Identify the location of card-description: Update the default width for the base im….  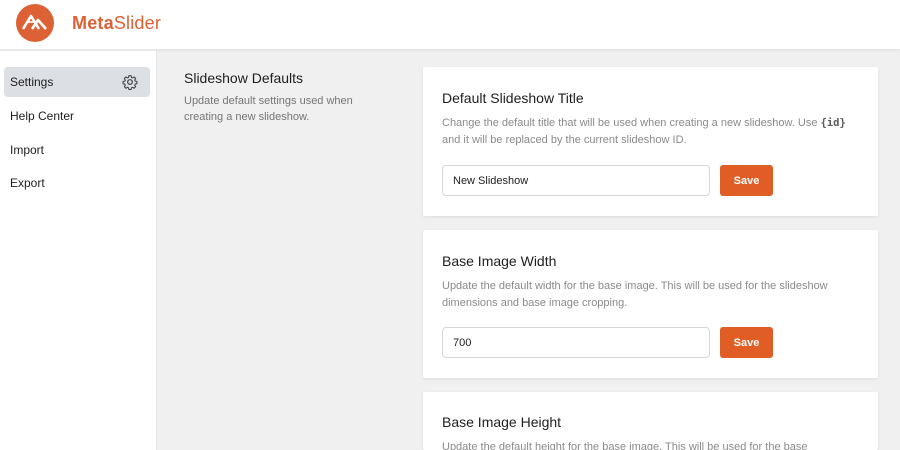
(635, 294).